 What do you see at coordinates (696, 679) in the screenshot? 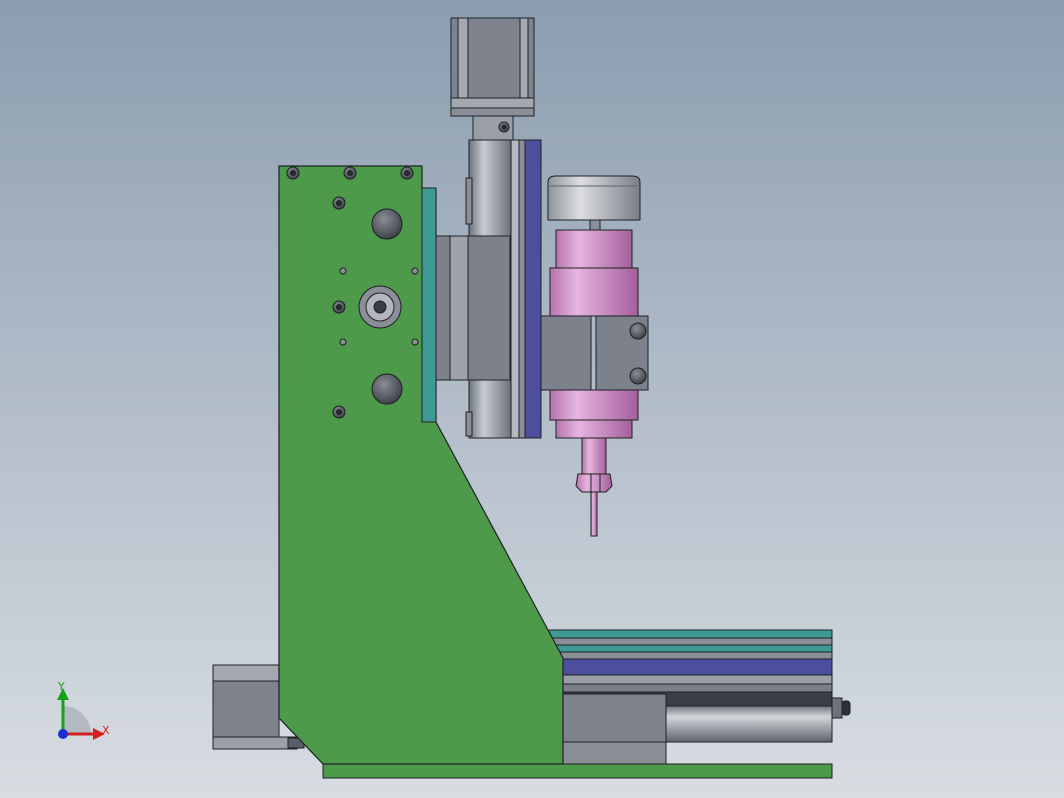
I see `rail-lower-gray` at bounding box center [696, 679].